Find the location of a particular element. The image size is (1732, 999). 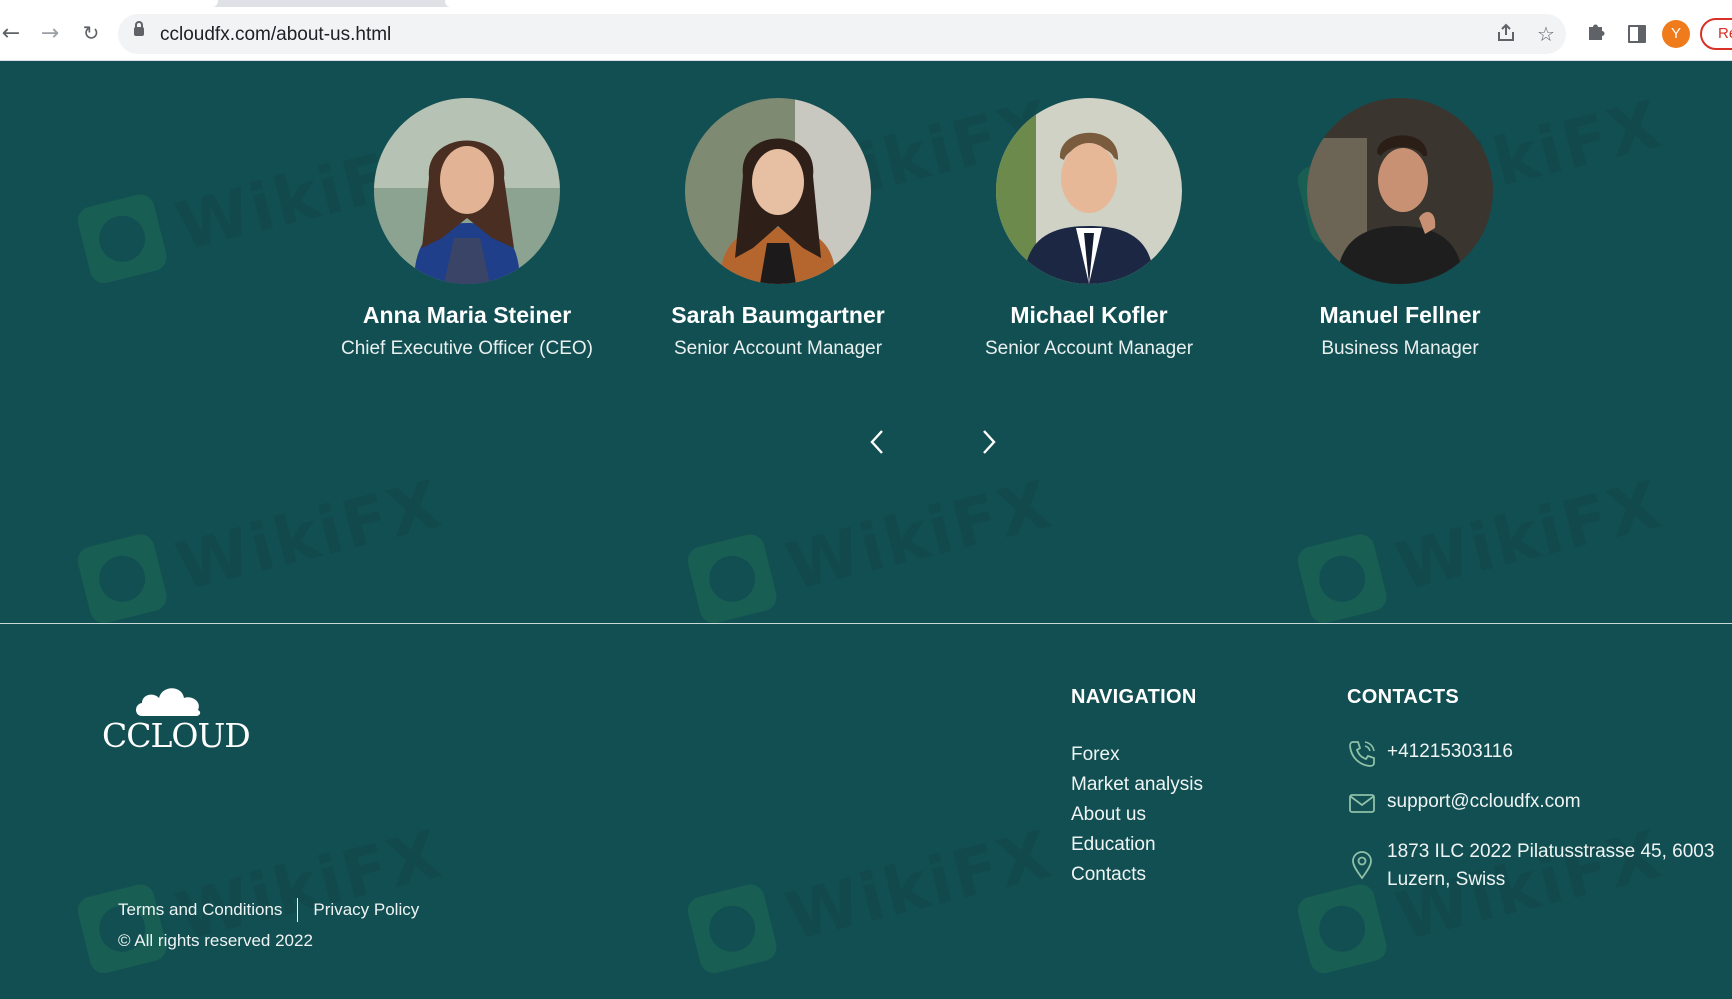

arrow-right-icon: → is located at coordinates (50, 33).